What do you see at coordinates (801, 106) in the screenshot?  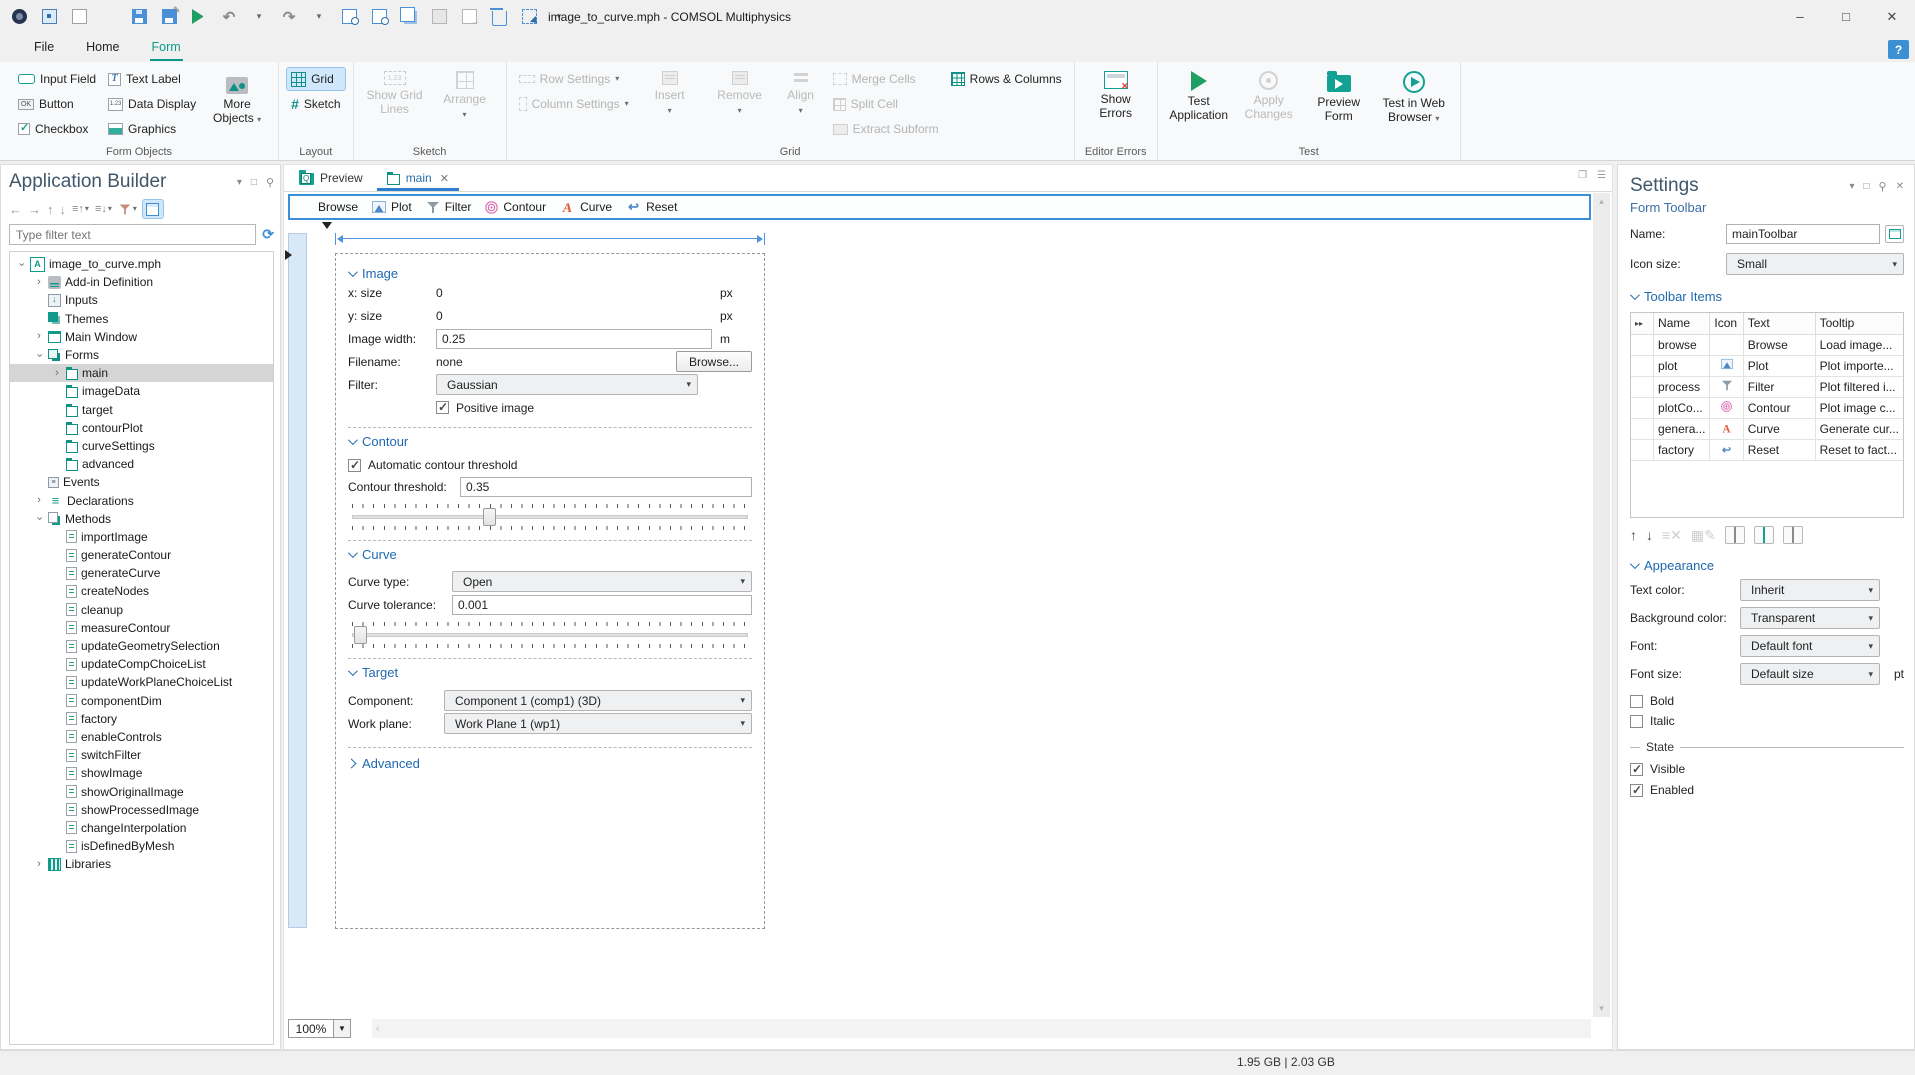 I see `align-button: Align ▾` at bounding box center [801, 106].